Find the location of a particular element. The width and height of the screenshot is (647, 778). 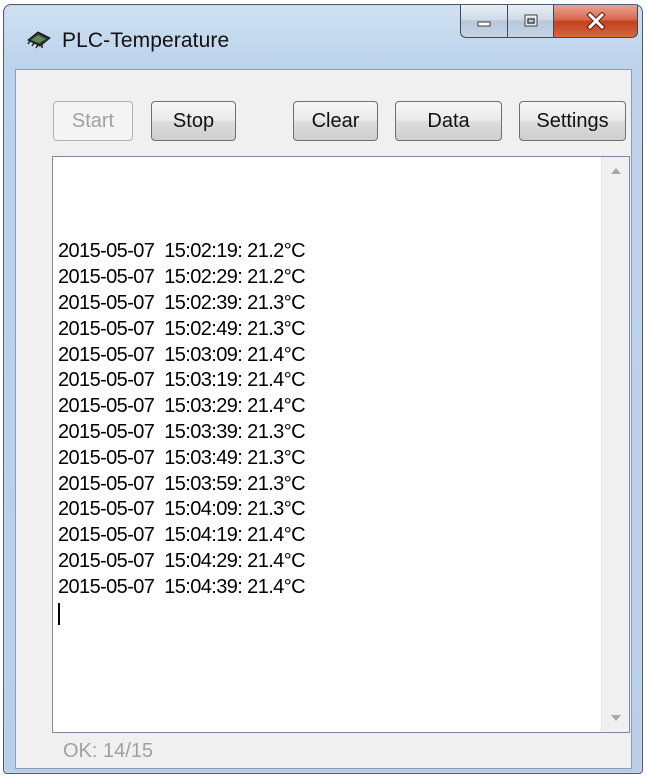

caption-buttons is located at coordinates (549, 24).